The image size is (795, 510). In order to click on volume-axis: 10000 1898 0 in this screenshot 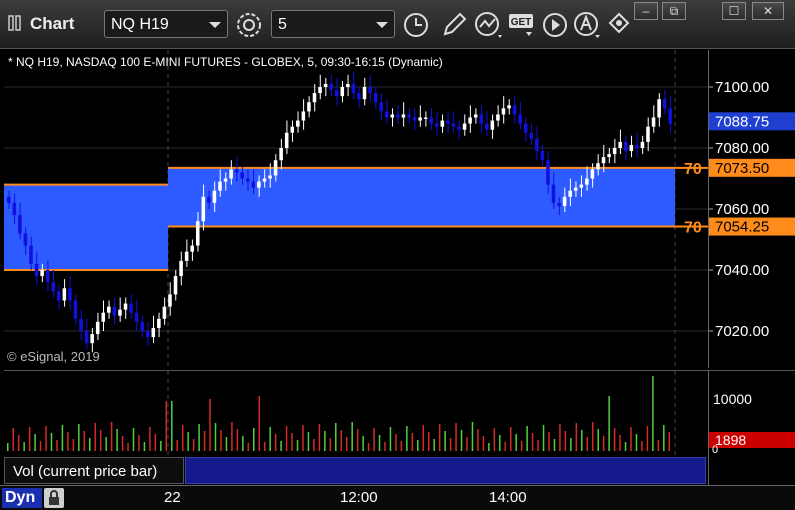, I will do `click(751, 428)`.